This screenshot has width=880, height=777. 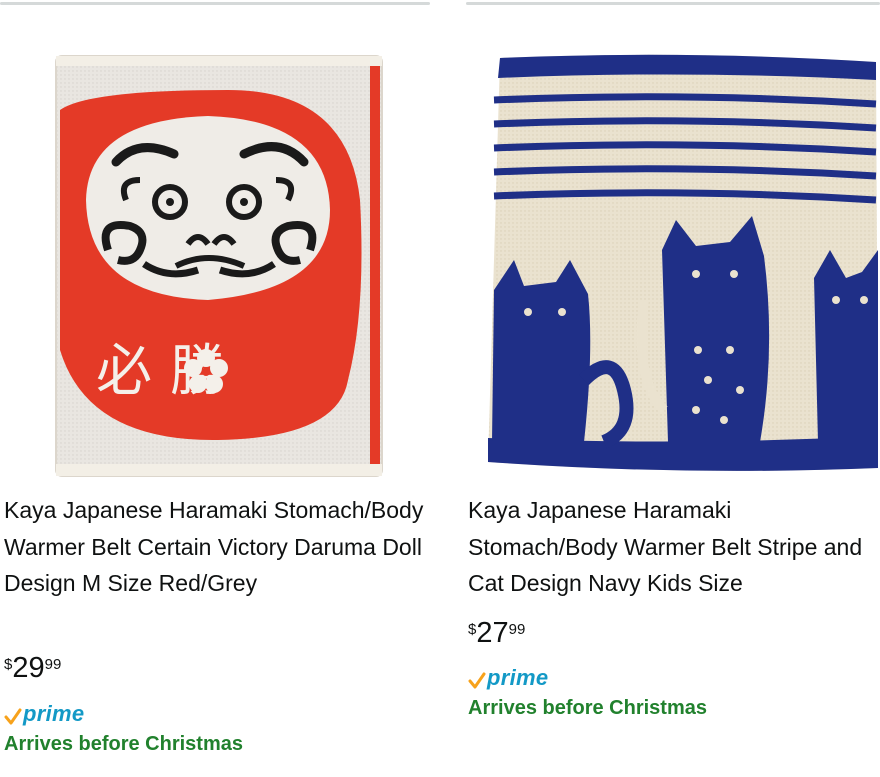 I want to click on product-price: $2999, so click(x=32, y=668).